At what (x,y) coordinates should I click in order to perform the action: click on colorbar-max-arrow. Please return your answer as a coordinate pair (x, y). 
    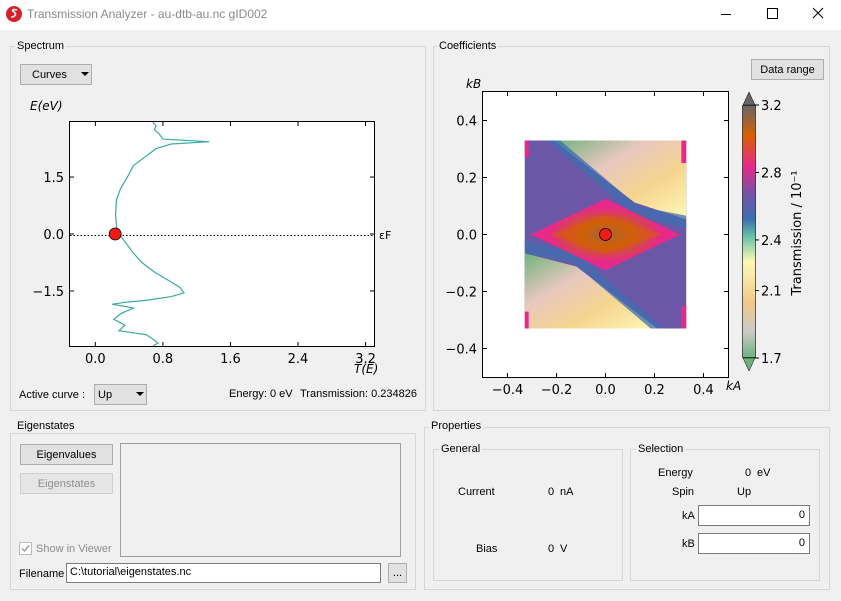
    Looking at the image, I should click on (749, 98).